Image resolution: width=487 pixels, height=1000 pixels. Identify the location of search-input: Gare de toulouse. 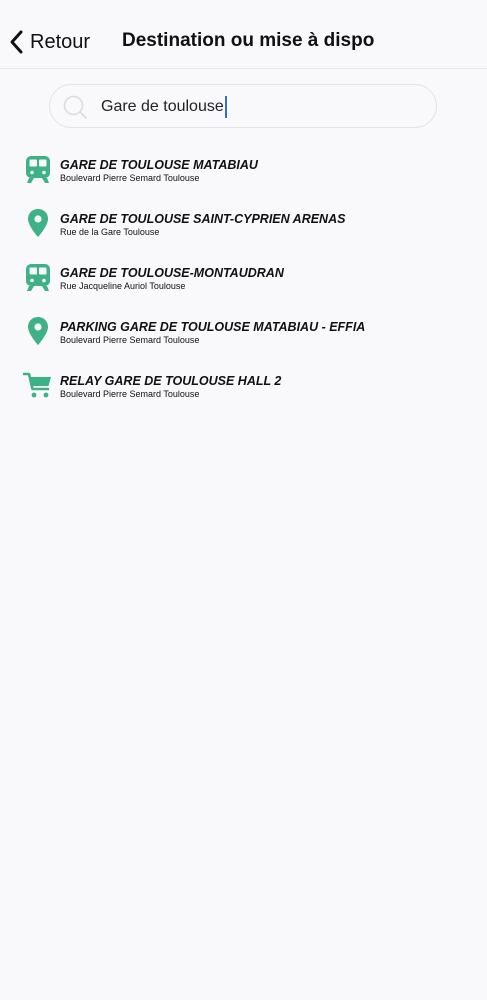
(164, 107).